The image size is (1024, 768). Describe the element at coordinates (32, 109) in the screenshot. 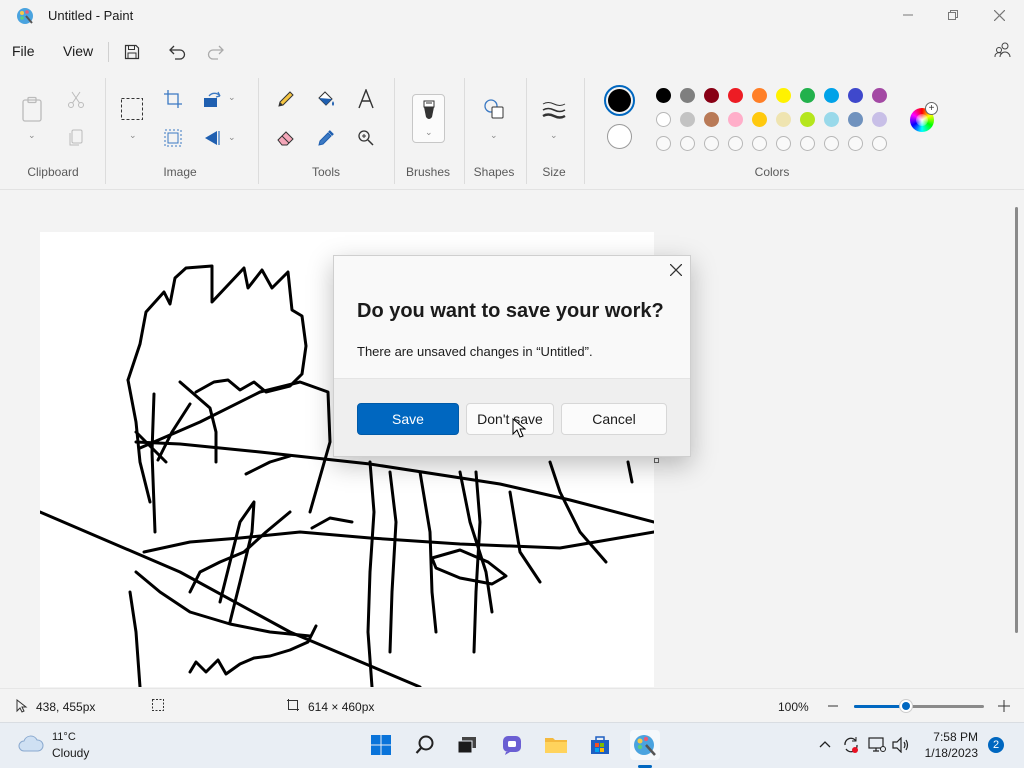

I see `paste-button` at that location.